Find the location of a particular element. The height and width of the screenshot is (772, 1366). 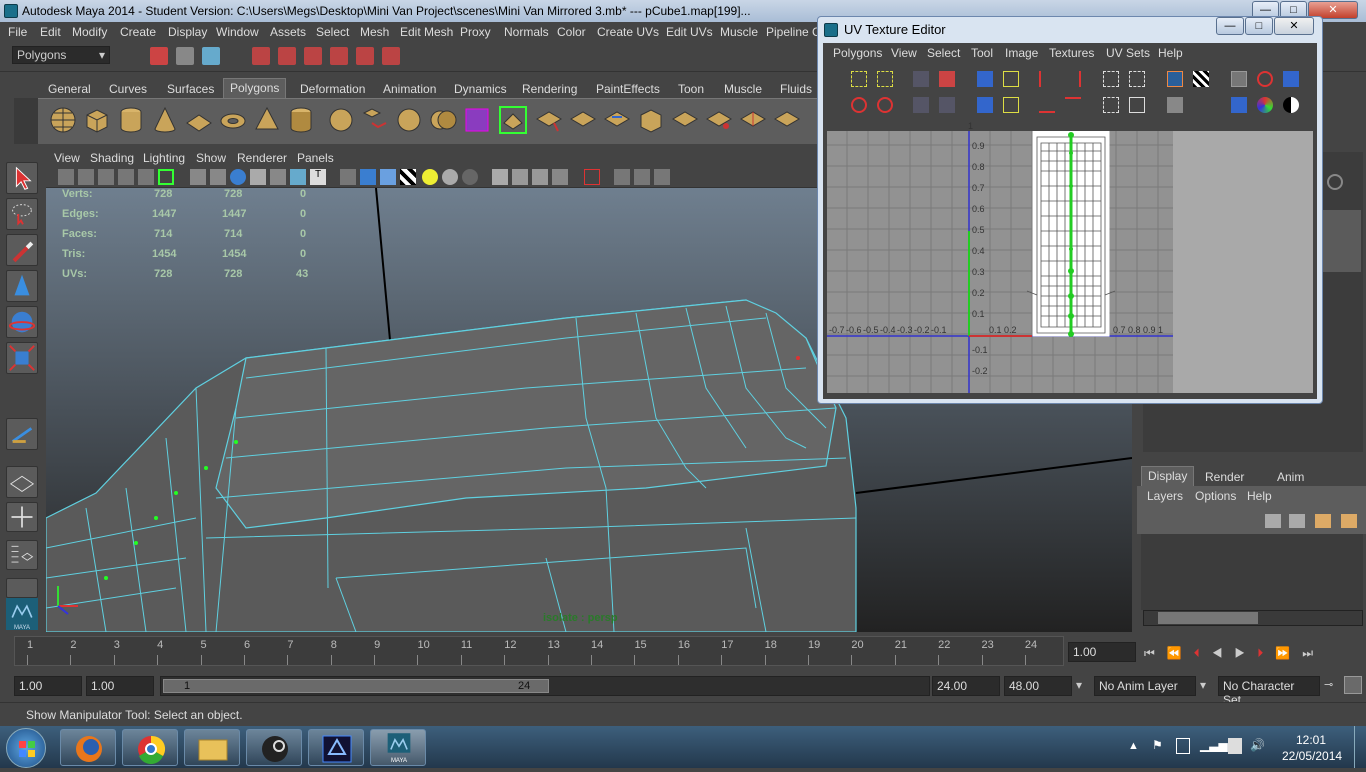

taskbar-firefox is located at coordinates (88, 747).